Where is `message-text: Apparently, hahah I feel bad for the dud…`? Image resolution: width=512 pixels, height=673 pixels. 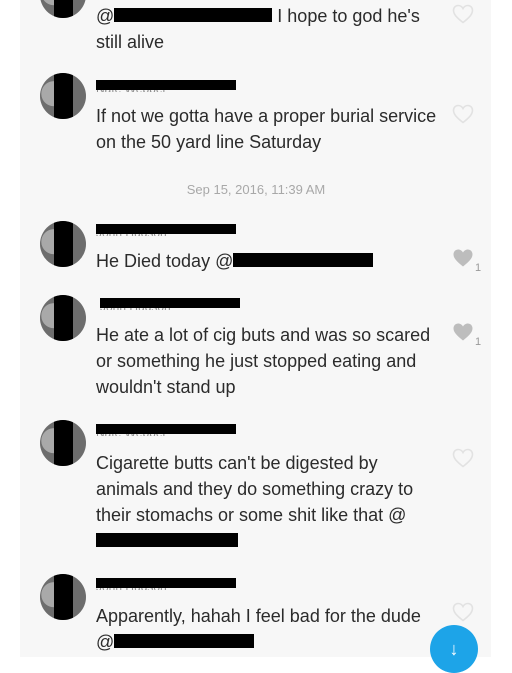
message-text: Apparently, hahah I feel bad for the dud… is located at coordinates (258, 629).